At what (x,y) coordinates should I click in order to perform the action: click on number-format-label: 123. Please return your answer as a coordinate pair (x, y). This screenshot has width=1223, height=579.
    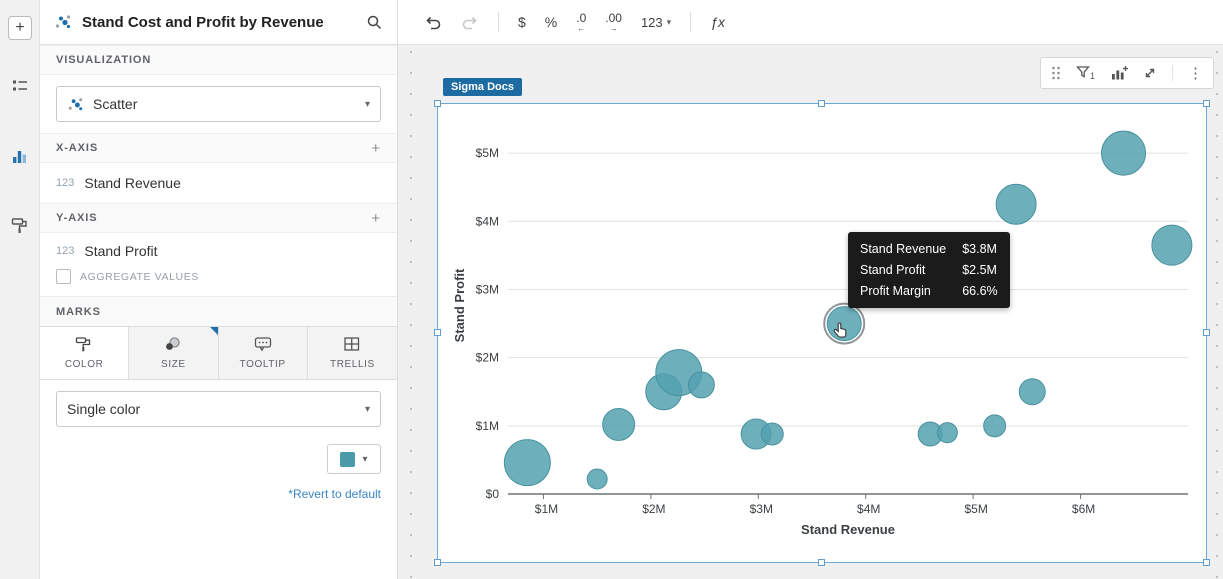
    Looking at the image, I should click on (651, 22).